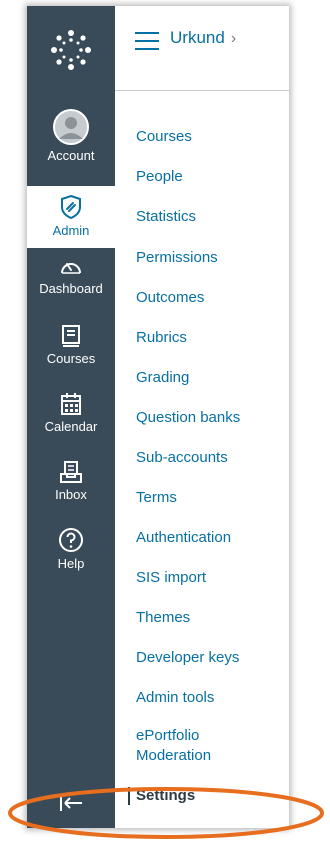 The width and height of the screenshot is (330, 845). Describe the element at coordinates (170, 298) in the screenshot. I see `section-link-outcomes: Outcomes` at that location.